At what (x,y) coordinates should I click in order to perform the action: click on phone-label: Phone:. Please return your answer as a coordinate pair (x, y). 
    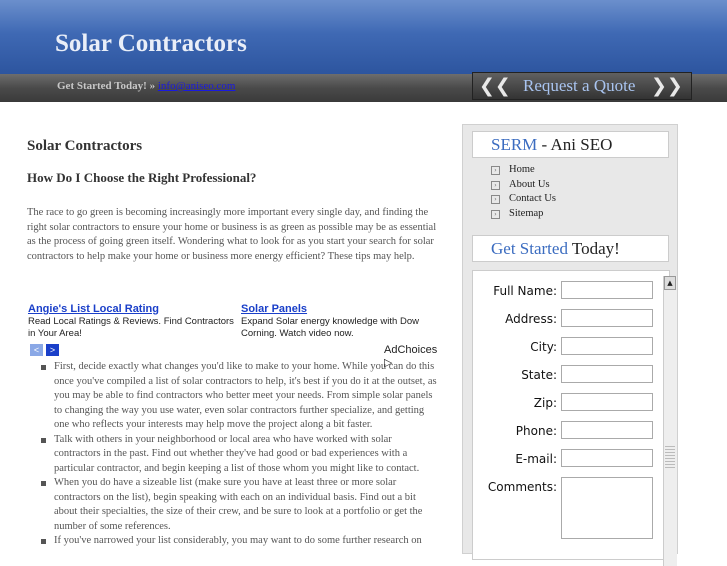
    Looking at the image, I should click on (536, 431).